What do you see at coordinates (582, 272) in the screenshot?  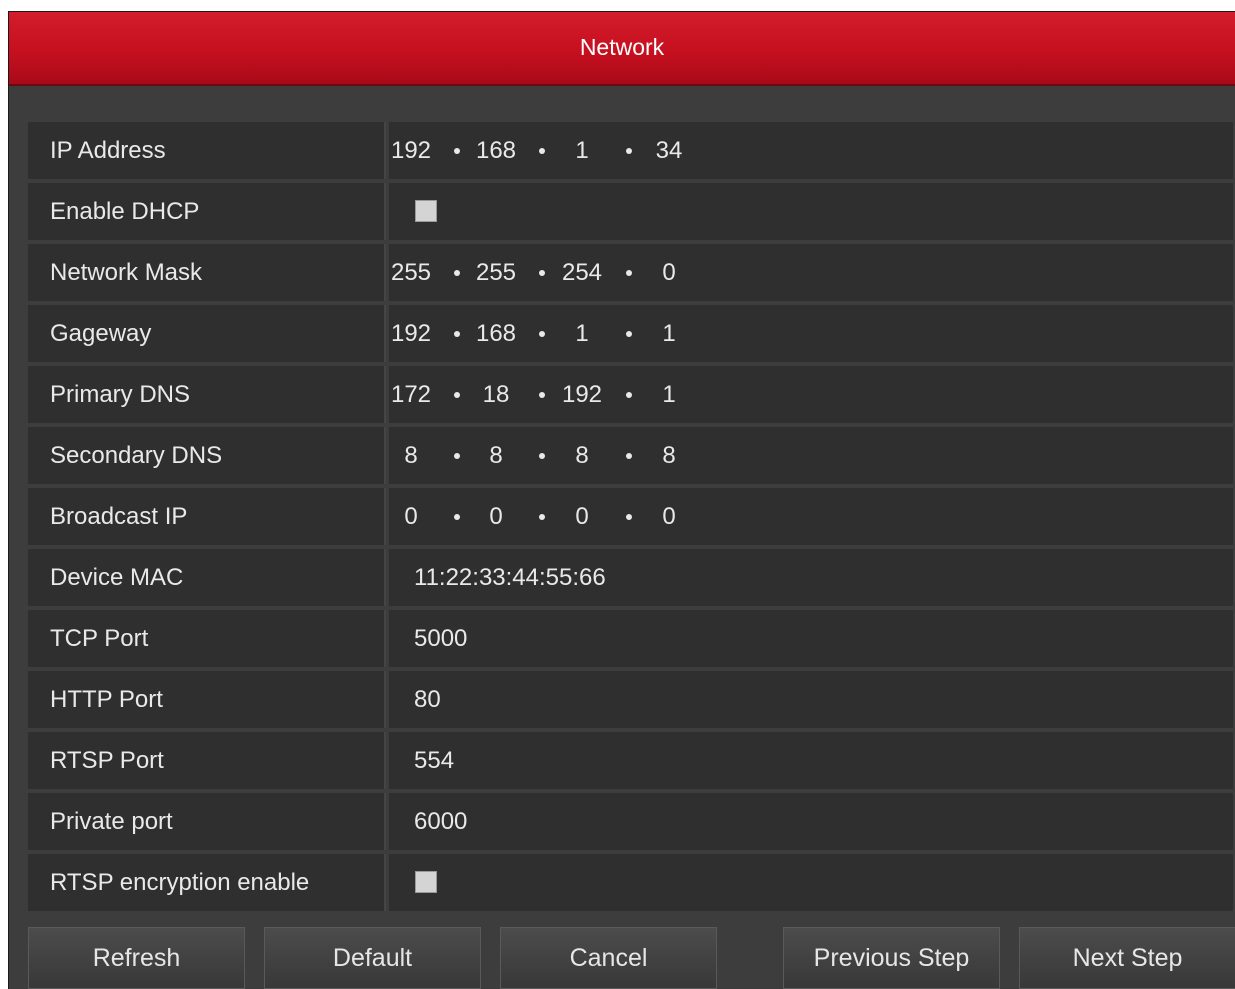 I see `ip-octet-input: 254` at bounding box center [582, 272].